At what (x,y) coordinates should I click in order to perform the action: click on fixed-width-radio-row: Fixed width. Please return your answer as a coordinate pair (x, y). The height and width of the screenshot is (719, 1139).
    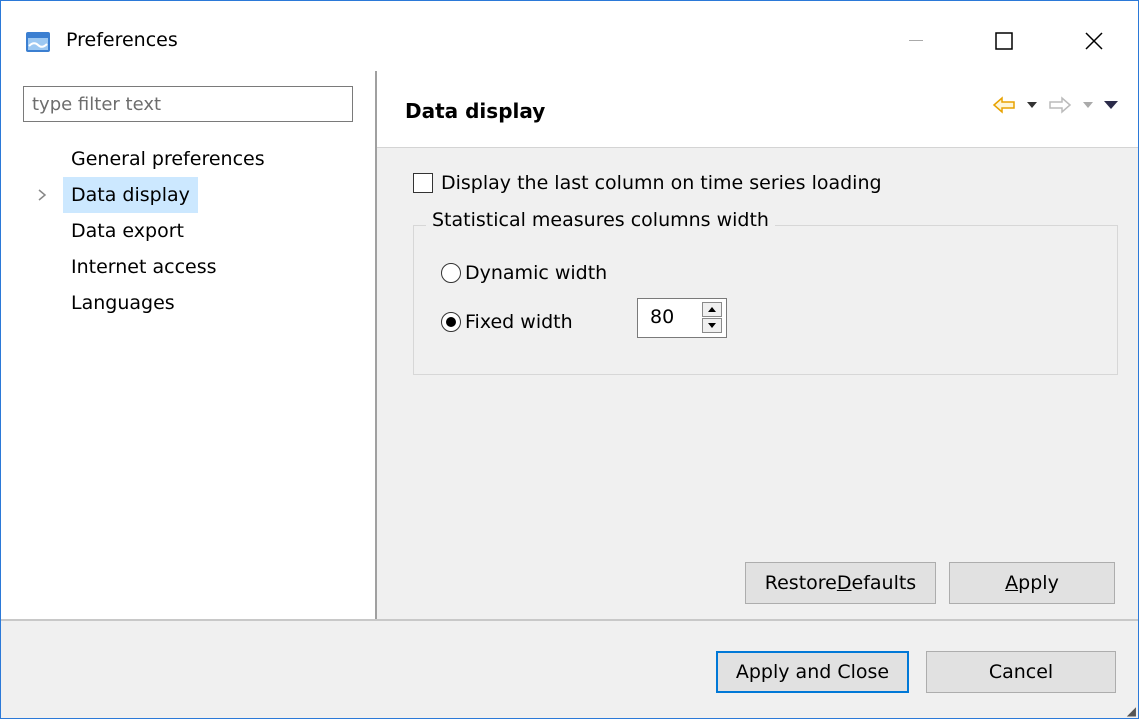
    Looking at the image, I should click on (507, 322).